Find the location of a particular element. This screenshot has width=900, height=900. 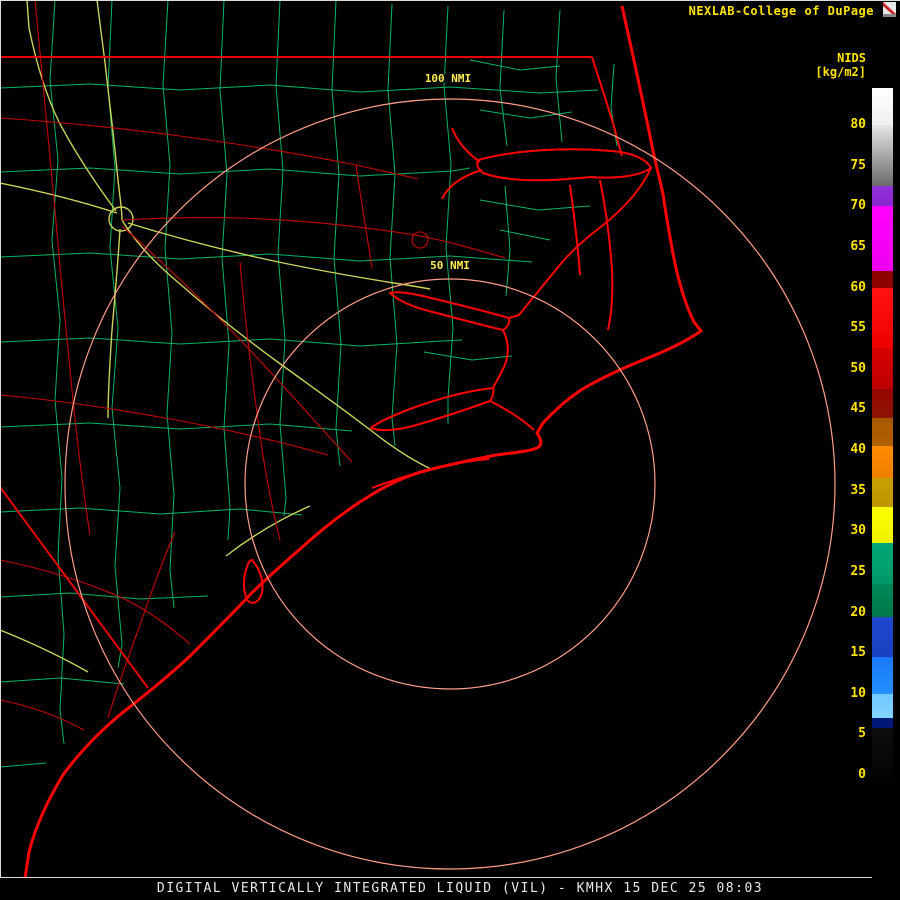

cod-logo-icon is located at coordinates (889, 10).